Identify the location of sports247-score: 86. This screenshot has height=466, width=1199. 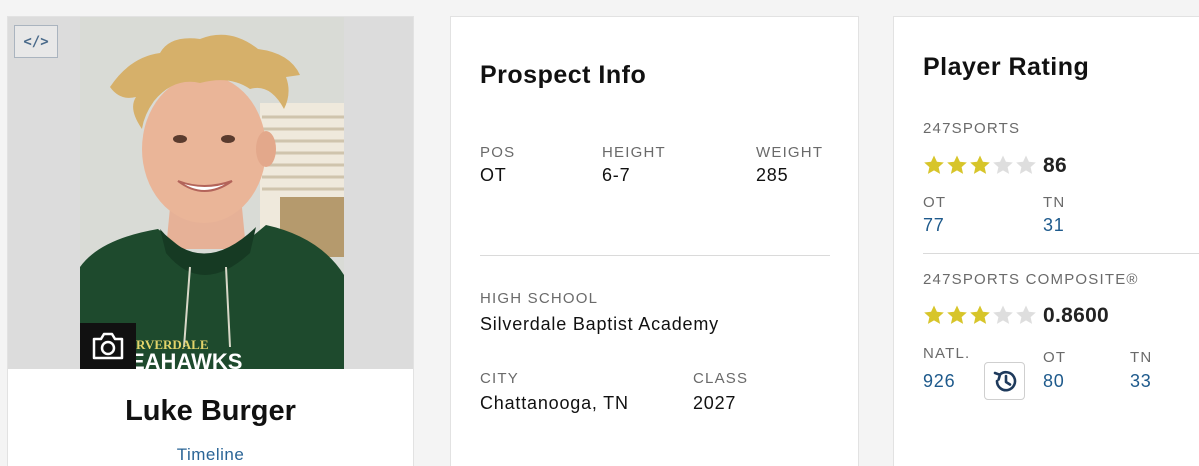
(1055, 165).